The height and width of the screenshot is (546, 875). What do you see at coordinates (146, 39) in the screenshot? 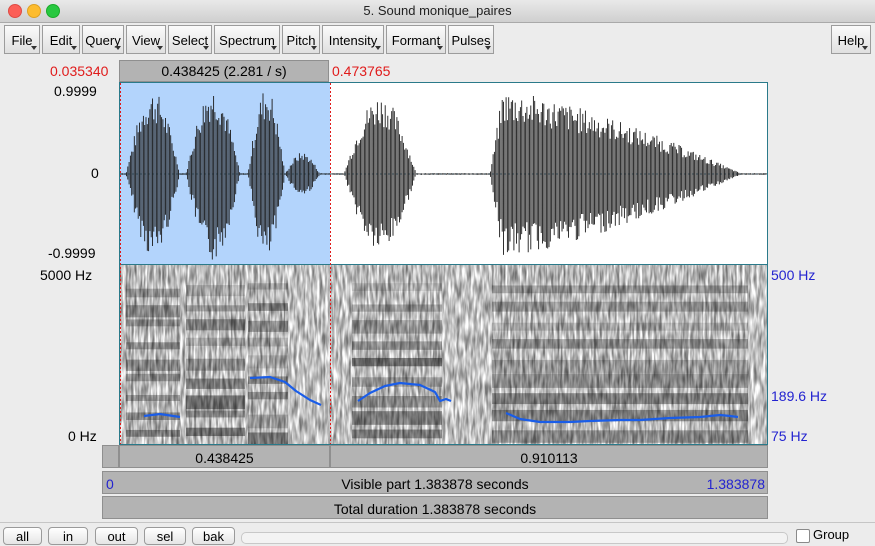
I see `menu-view: View` at bounding box center [146, 39].